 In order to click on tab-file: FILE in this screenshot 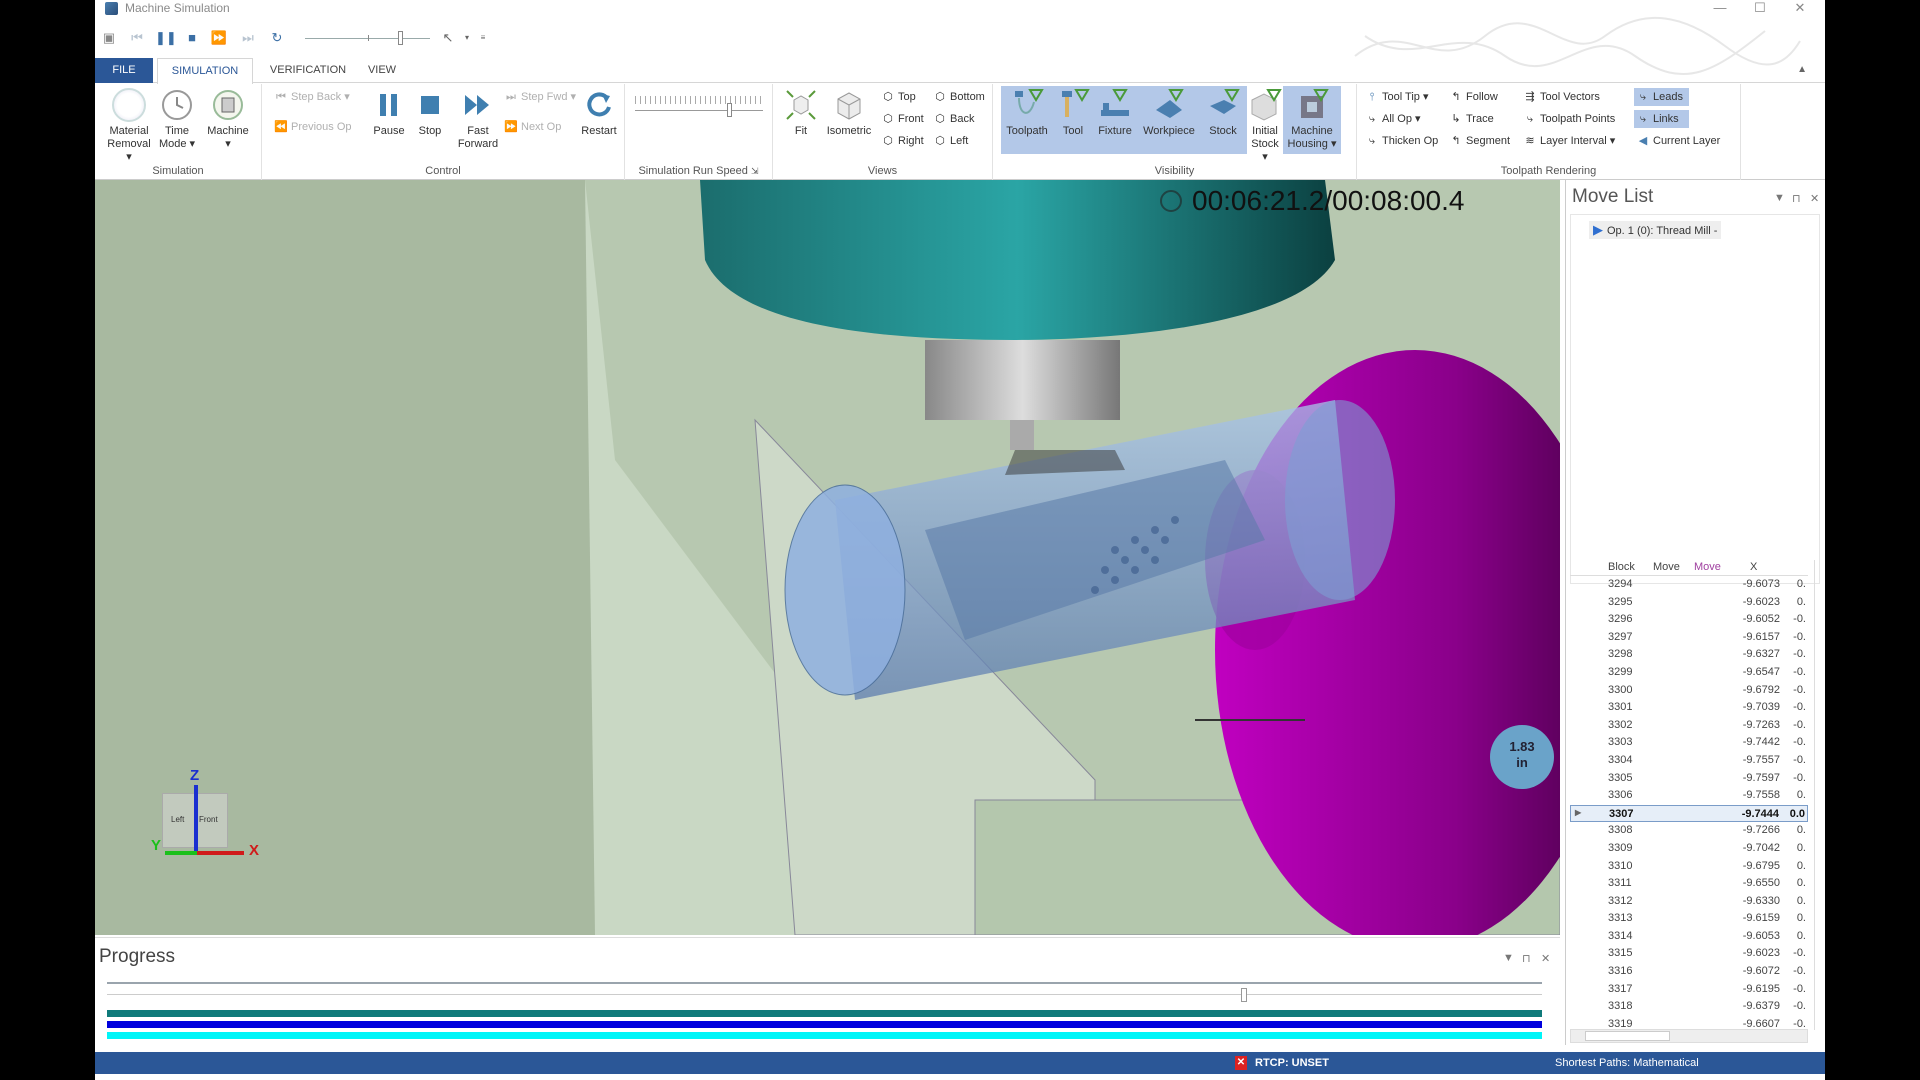, I will do `click(124, 70)`.